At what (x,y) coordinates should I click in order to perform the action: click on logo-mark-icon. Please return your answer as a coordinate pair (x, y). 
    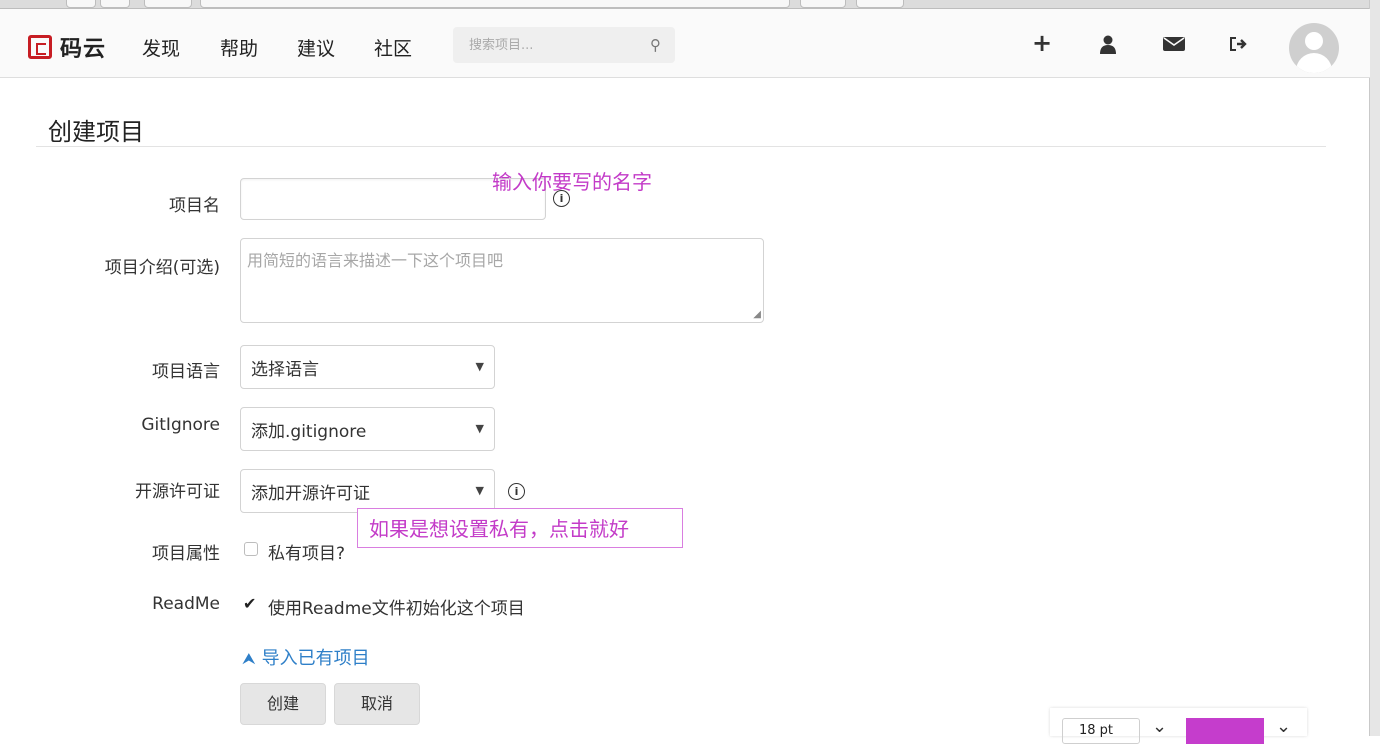
    Looking at the image, I should click on (40, 47).